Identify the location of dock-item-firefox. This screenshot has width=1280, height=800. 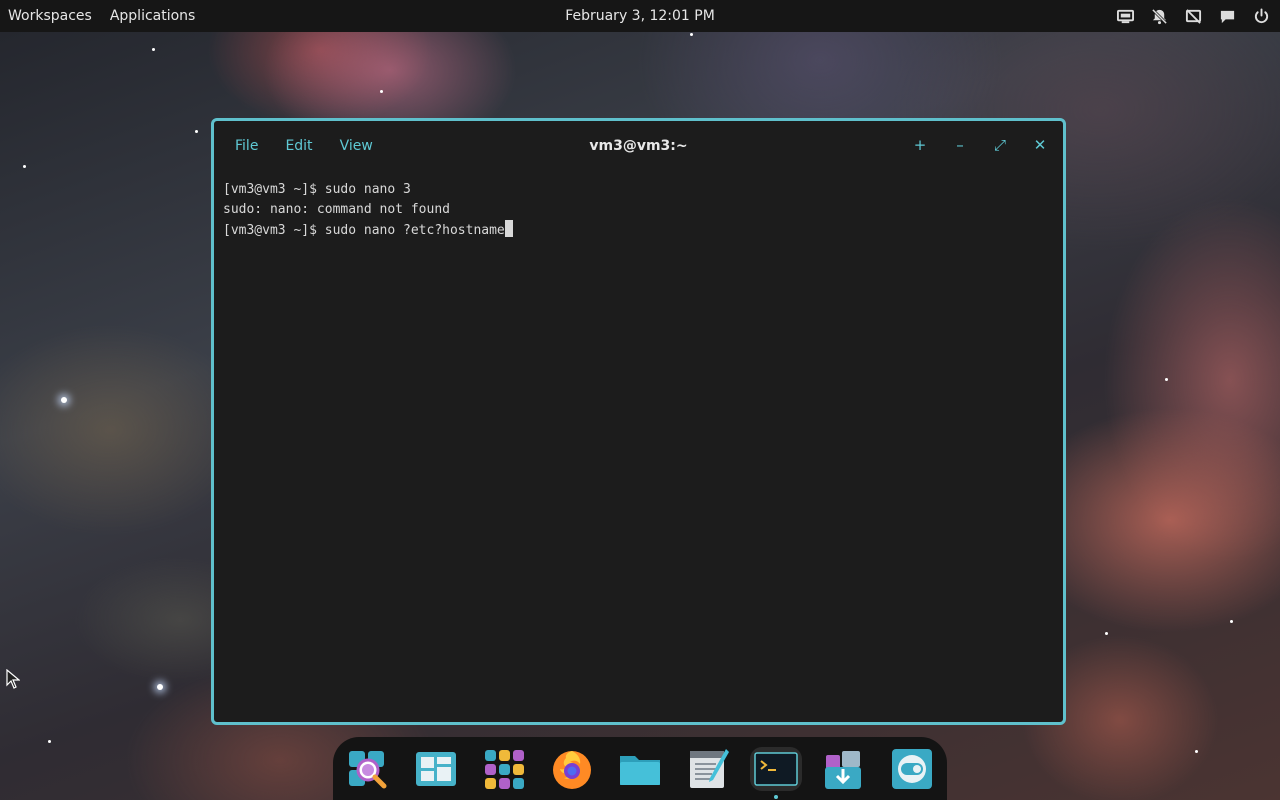
(572, 769).